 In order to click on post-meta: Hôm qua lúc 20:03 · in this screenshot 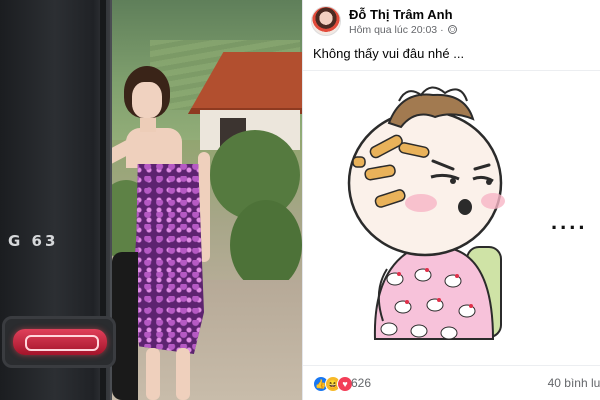, I will do `click(403, 30)`.